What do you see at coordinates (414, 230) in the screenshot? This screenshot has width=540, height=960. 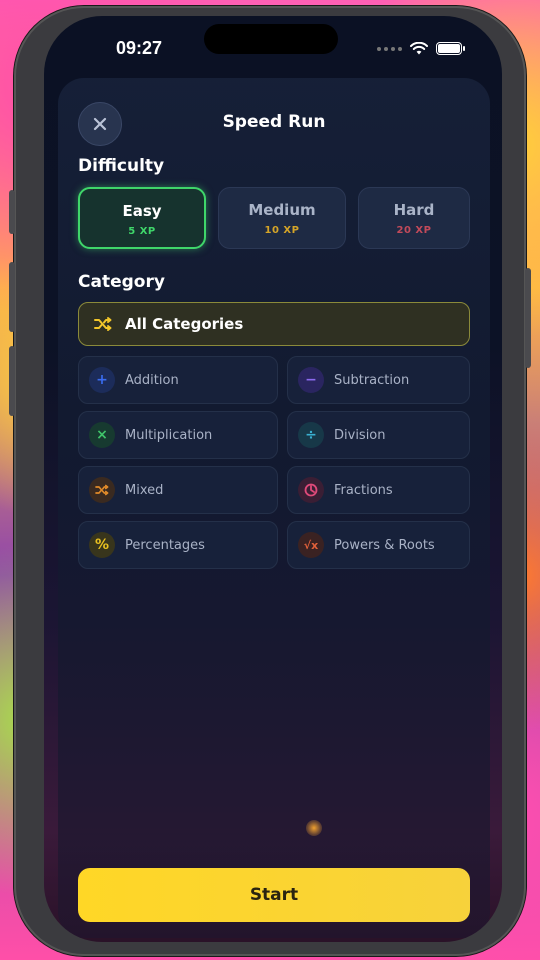 I see `xp-label: 20 XP` at bounding box center [414, 230].